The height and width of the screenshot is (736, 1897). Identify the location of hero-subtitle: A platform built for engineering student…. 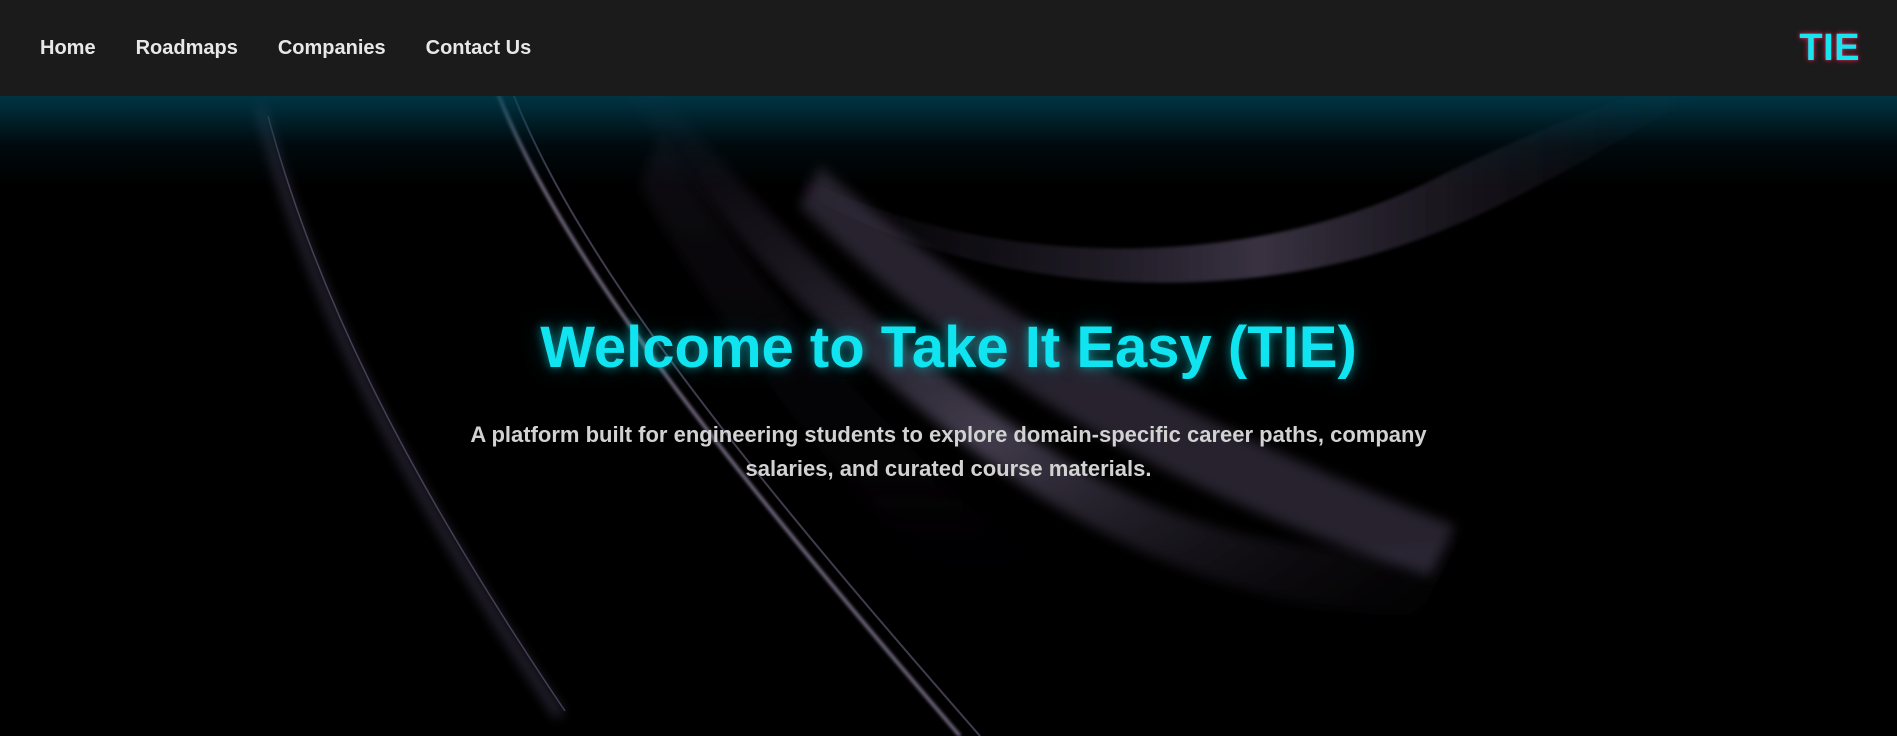
(948, 451).